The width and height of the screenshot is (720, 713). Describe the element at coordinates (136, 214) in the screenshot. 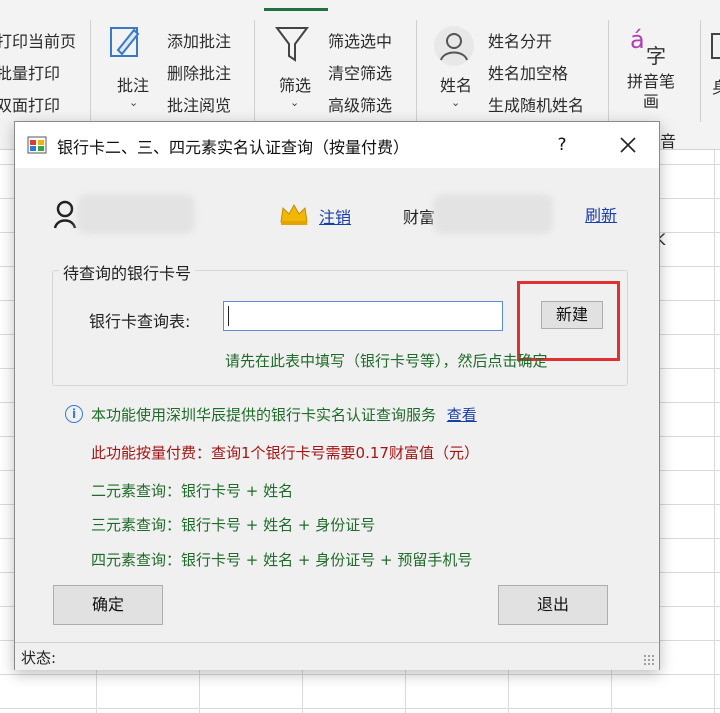

I see `redacted-username` at that location.